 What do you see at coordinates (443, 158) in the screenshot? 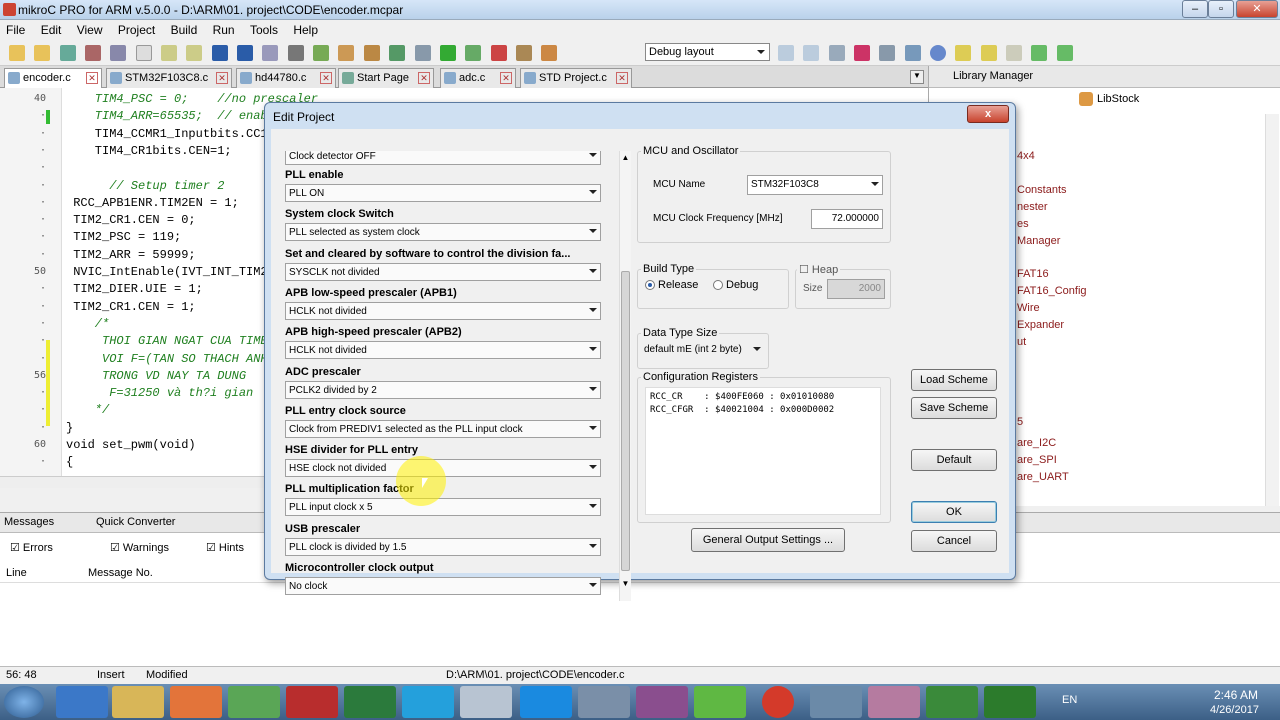
I see `clock-detector-select: Clock detector OFF` at bounding box center [443, 158].